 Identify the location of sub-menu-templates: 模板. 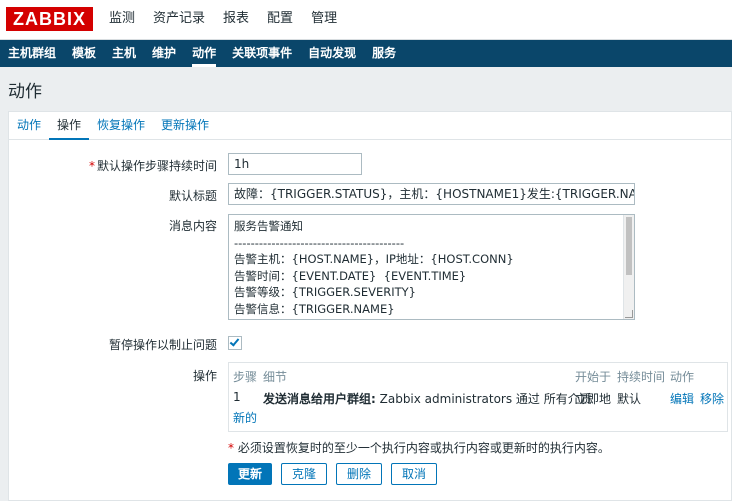
(84, 53).